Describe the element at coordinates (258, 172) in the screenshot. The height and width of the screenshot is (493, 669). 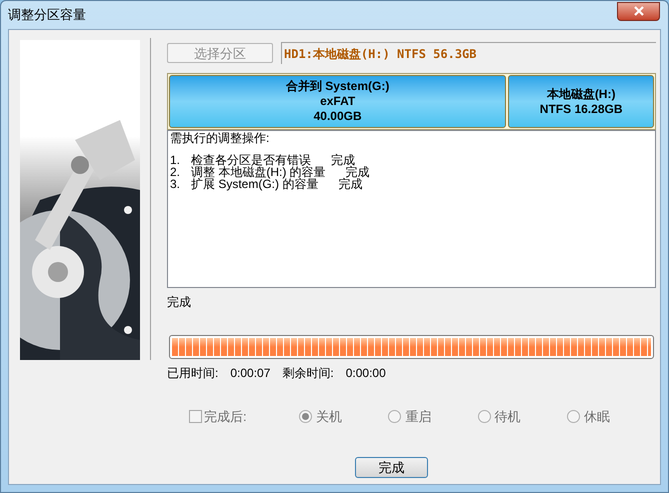
I see `step-text: 调整 本地磁盘(H:) 的容量` at that location.